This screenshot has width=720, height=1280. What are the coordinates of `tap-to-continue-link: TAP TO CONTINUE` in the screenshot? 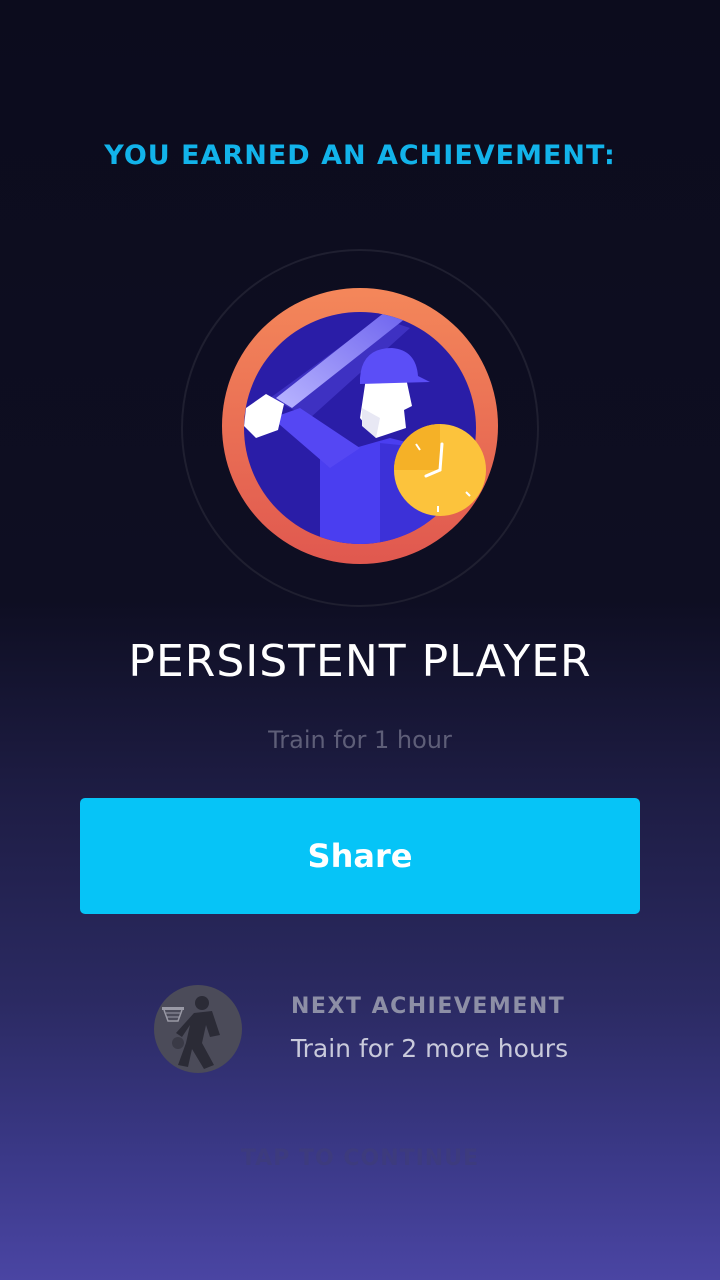 It's located at (360, 1158).